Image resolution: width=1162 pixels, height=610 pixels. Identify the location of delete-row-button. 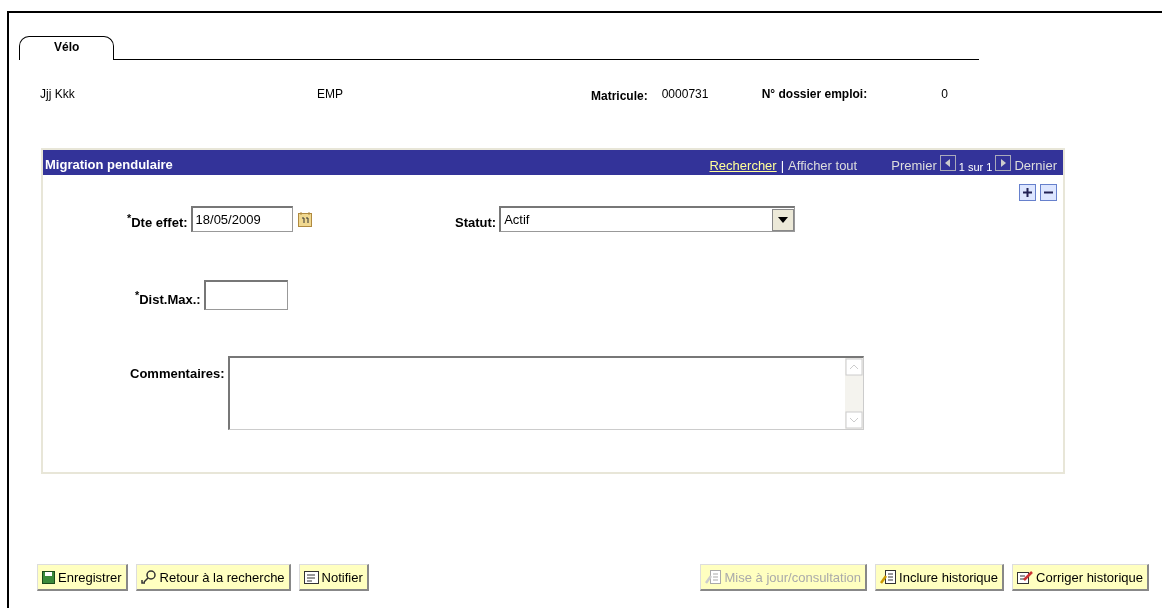
(1048, 192).